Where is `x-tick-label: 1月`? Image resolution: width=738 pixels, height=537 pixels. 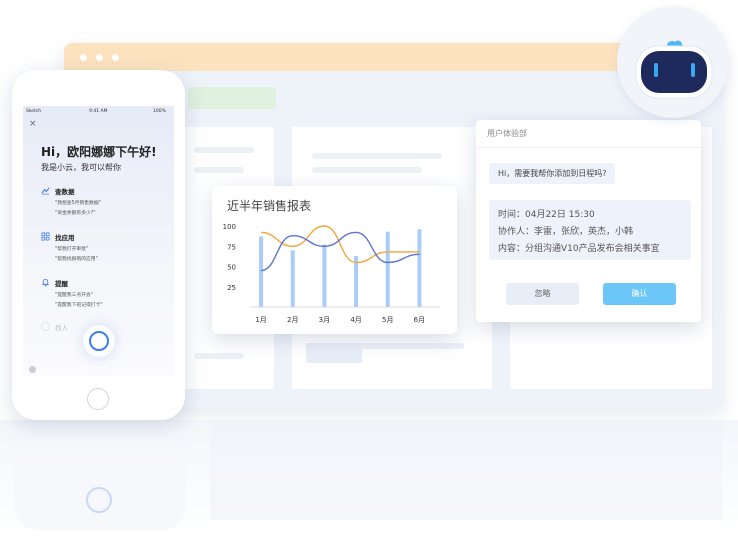
x-tick-label: 1月 is located at coordinates (260, 320).